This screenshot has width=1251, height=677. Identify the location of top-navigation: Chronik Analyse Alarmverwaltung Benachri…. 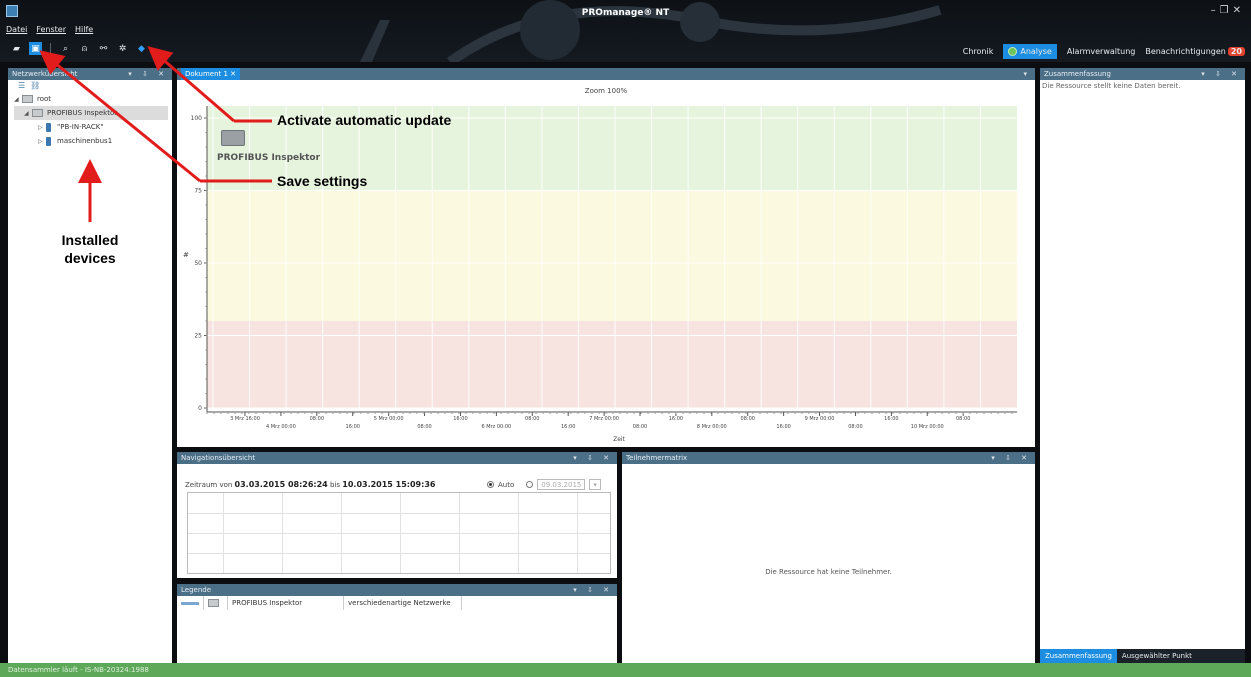
(1104, 51).